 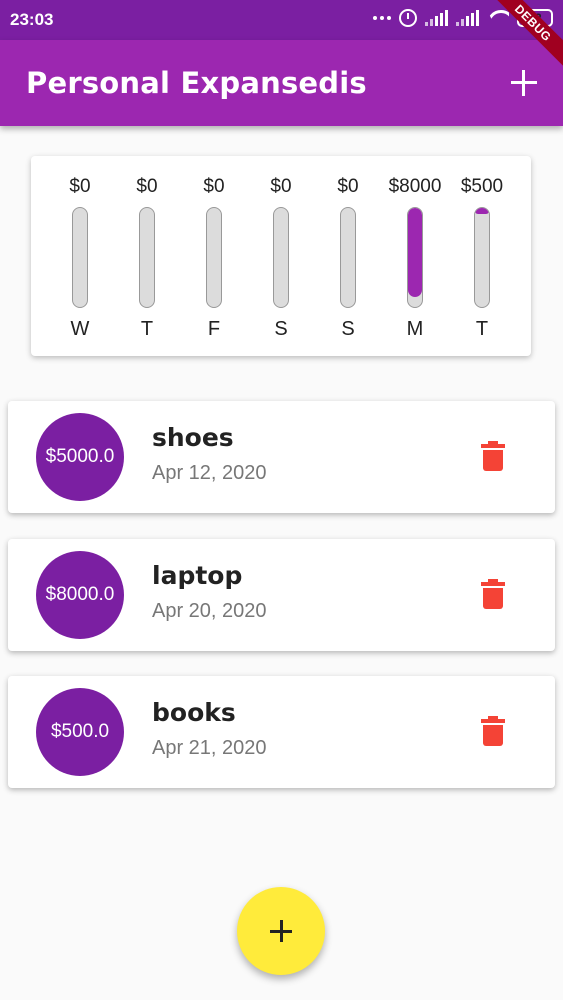 I want to click on bar-day: M, so click(x=415, y=329).